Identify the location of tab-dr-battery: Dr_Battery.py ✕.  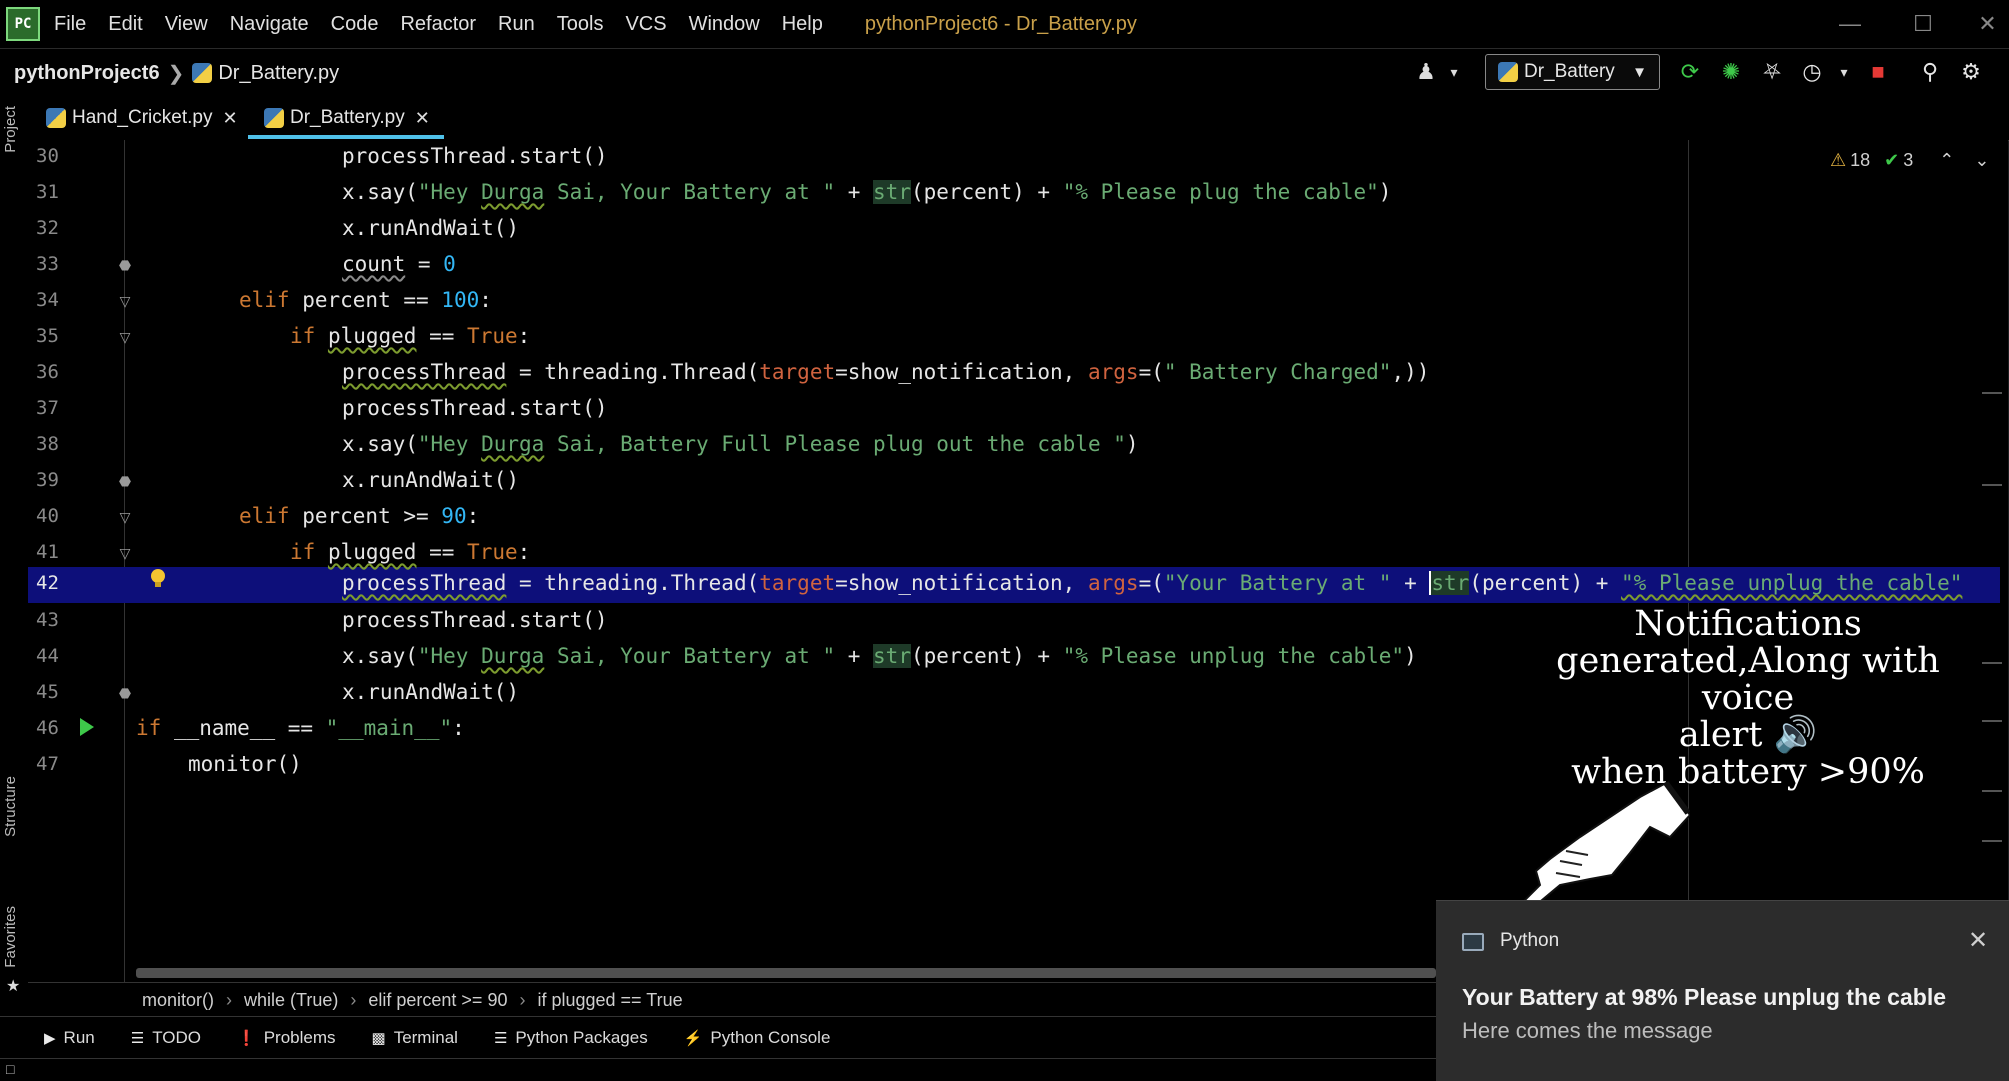
(347, 118).